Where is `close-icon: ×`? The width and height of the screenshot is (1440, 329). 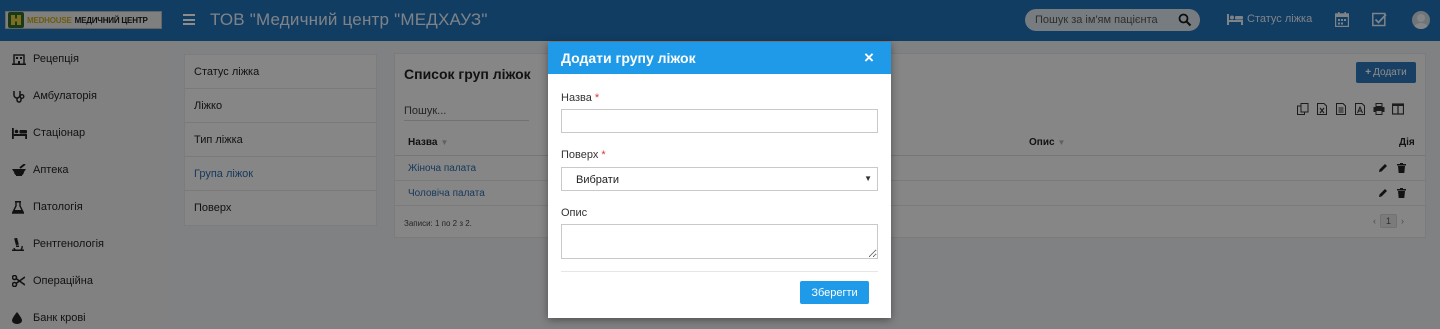
close-icon: × is located at coordinates (869, 58).